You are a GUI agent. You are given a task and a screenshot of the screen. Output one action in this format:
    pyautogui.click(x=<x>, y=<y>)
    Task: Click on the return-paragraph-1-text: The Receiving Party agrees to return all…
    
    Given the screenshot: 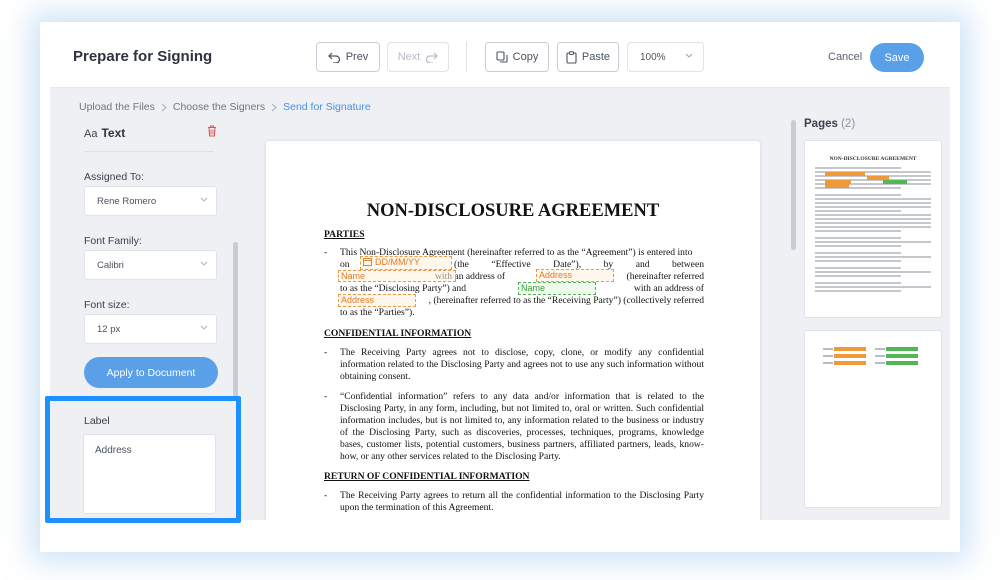 What is the action you would take?
    pyautogui.click(x=522, y=502)
    